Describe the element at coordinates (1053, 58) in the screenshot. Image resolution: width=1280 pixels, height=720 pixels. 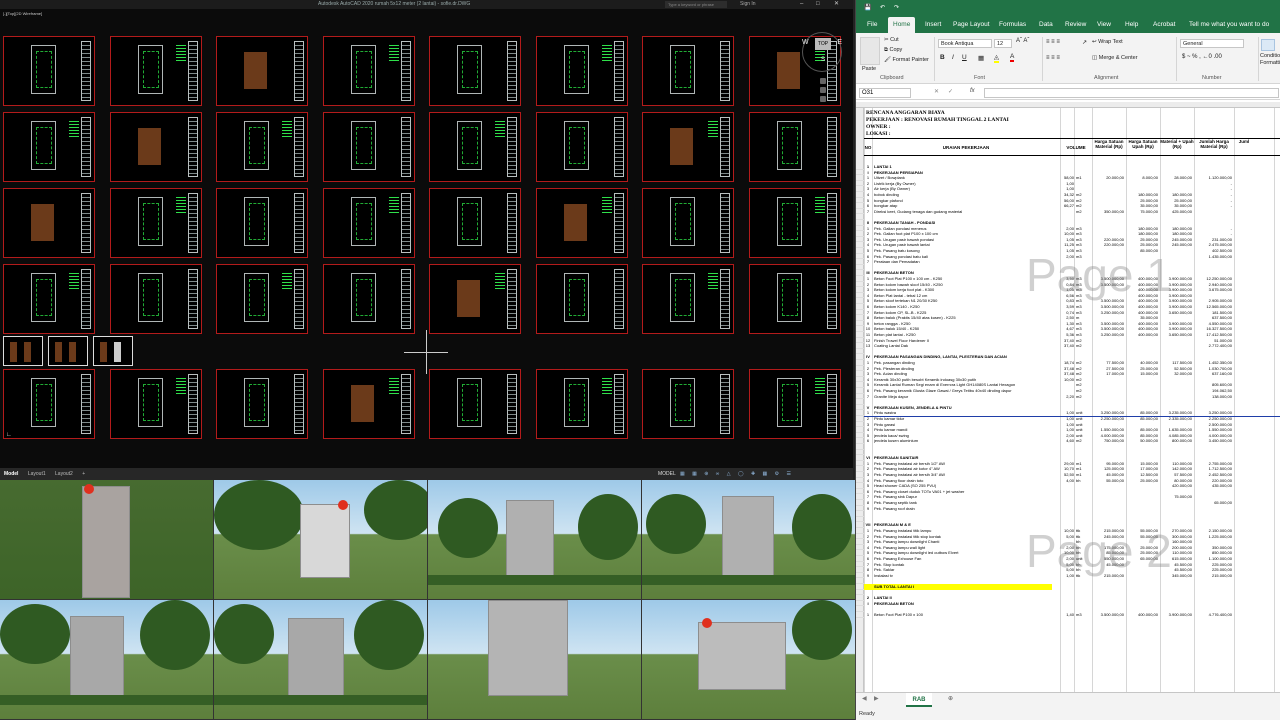
I see `align-left-icons: ≡ ≡ ≡` at that location.